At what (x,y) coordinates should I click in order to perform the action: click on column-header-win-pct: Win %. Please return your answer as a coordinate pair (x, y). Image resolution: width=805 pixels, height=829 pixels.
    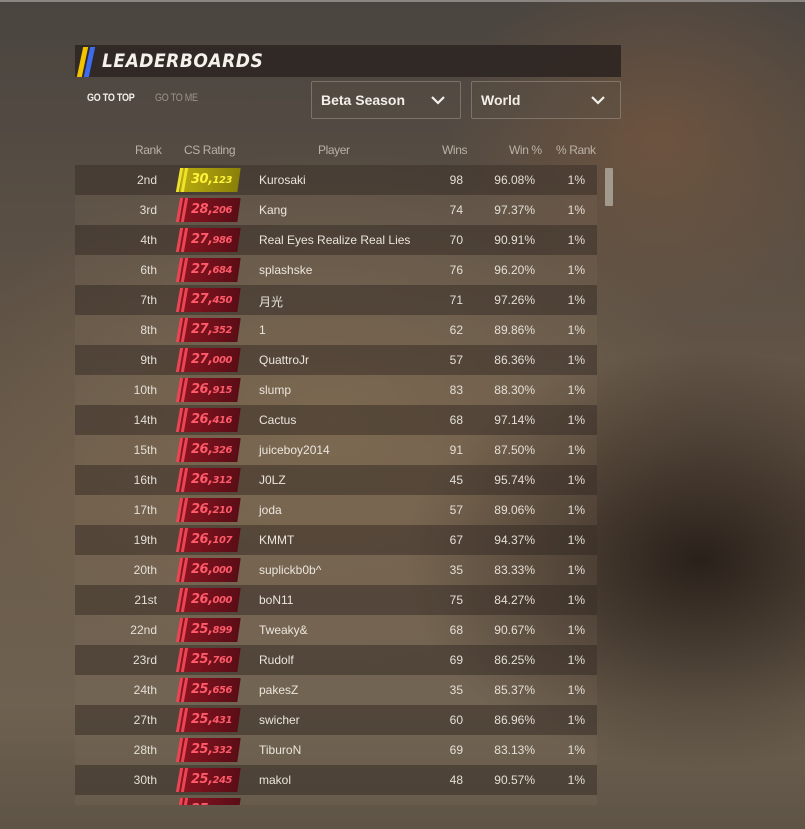
    Looking at the image, I should click on (525, 150).